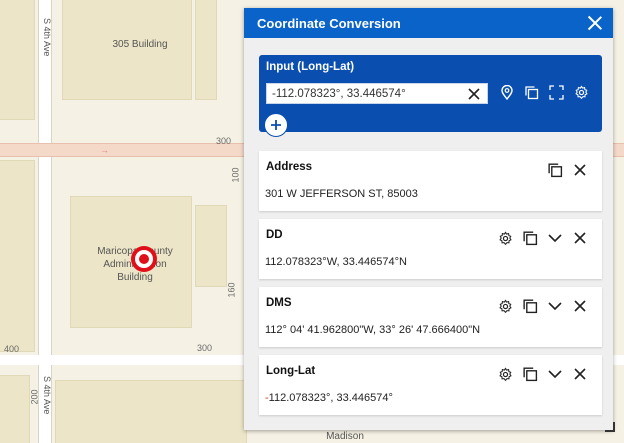 Image resolution: width=624 pixels, height=443 pixels. What do you see at coordinates (144, 259) in the screenshot?
I see `location-marker` at bounding box center [144, 259].